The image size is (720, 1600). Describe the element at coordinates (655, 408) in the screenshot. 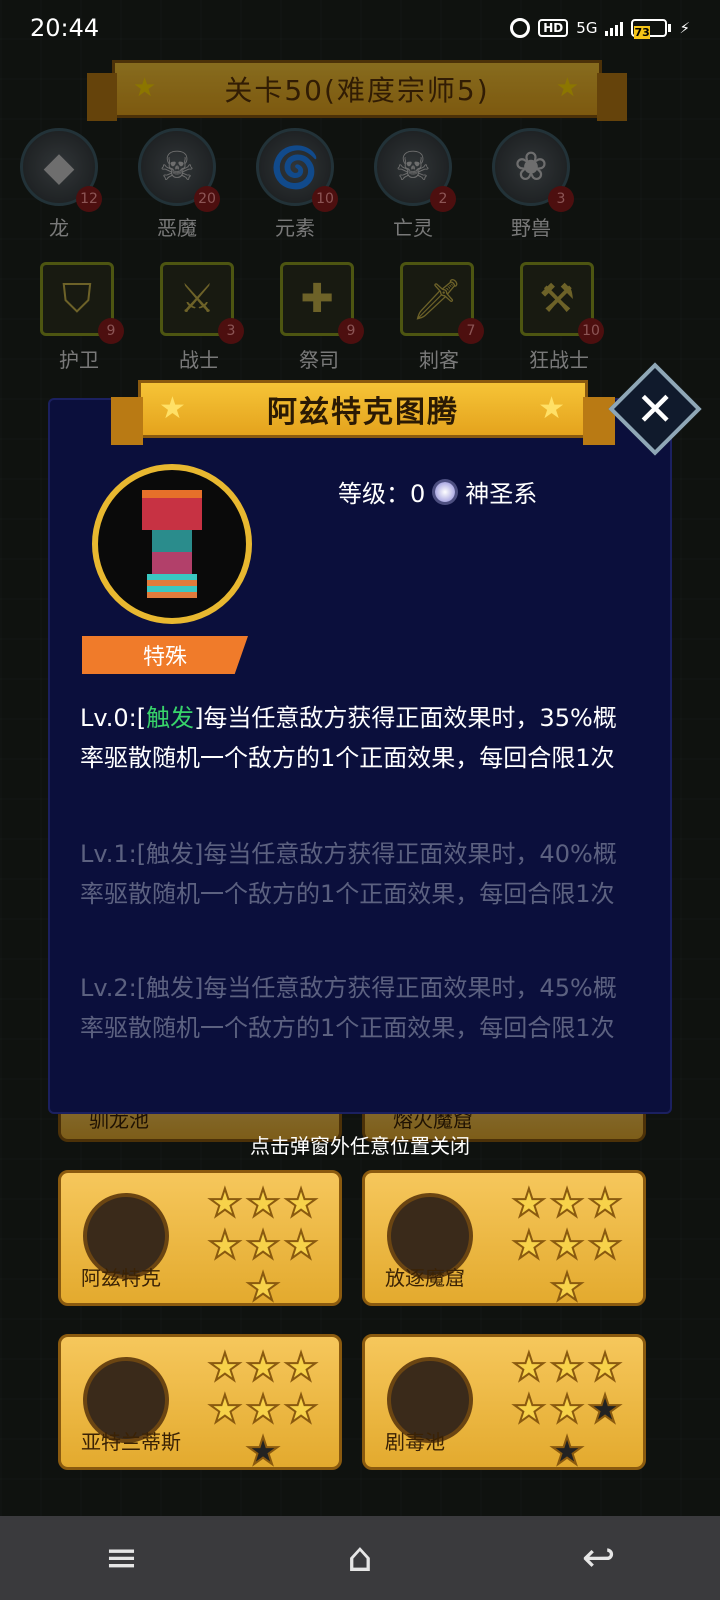

I see `close-icon: ✕` at that location.